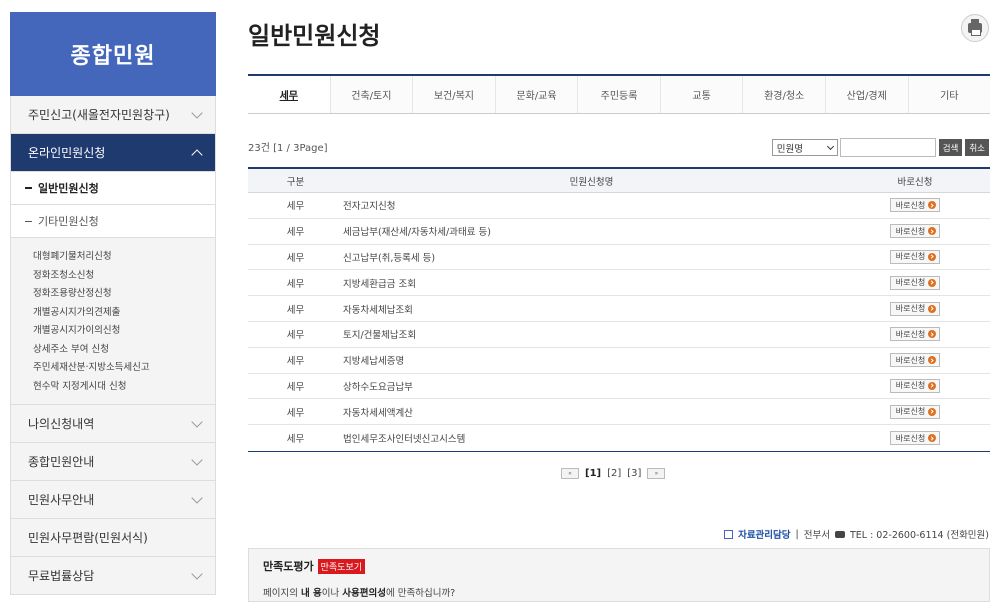 The image size is (1000, 602). I want to click on sidebar-item-resident-report: 주민신고(새올전자민원창구), so click(113, 115).